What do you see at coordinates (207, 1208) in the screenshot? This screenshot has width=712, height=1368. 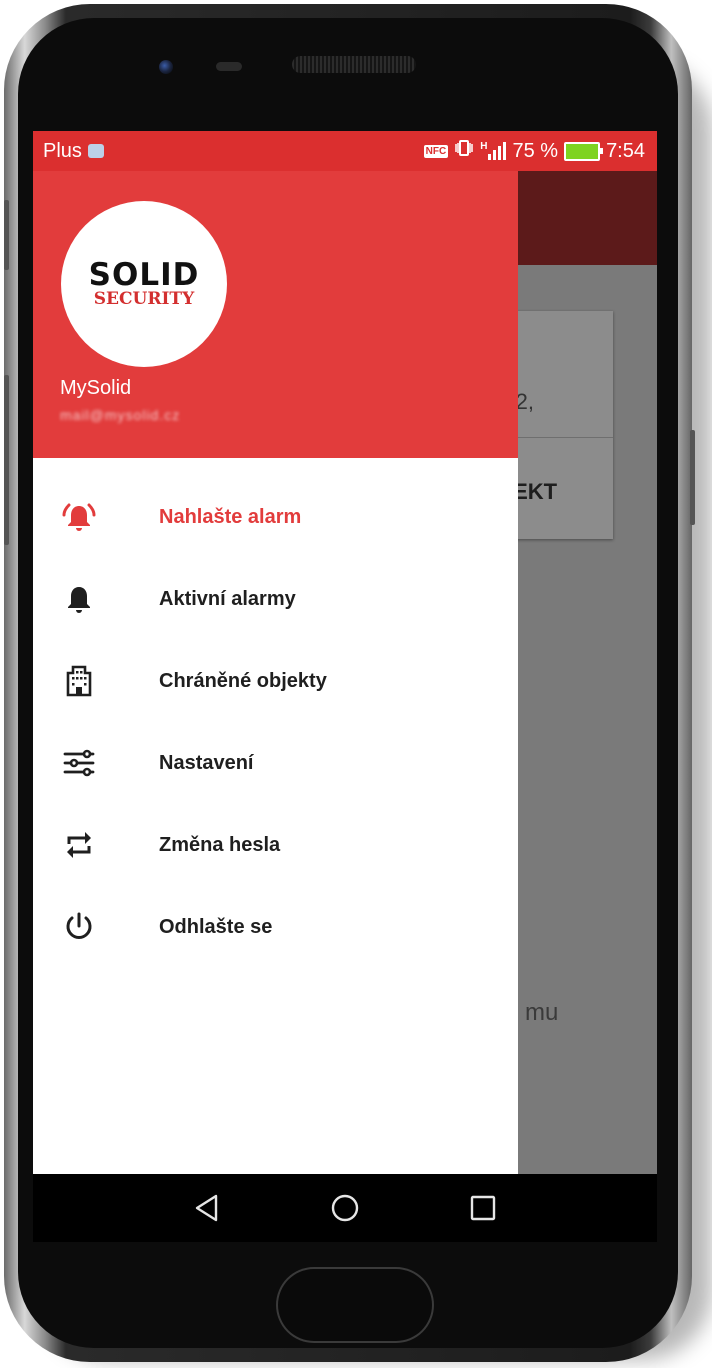 I see `back-icon` at bounding box center [207, 1208].